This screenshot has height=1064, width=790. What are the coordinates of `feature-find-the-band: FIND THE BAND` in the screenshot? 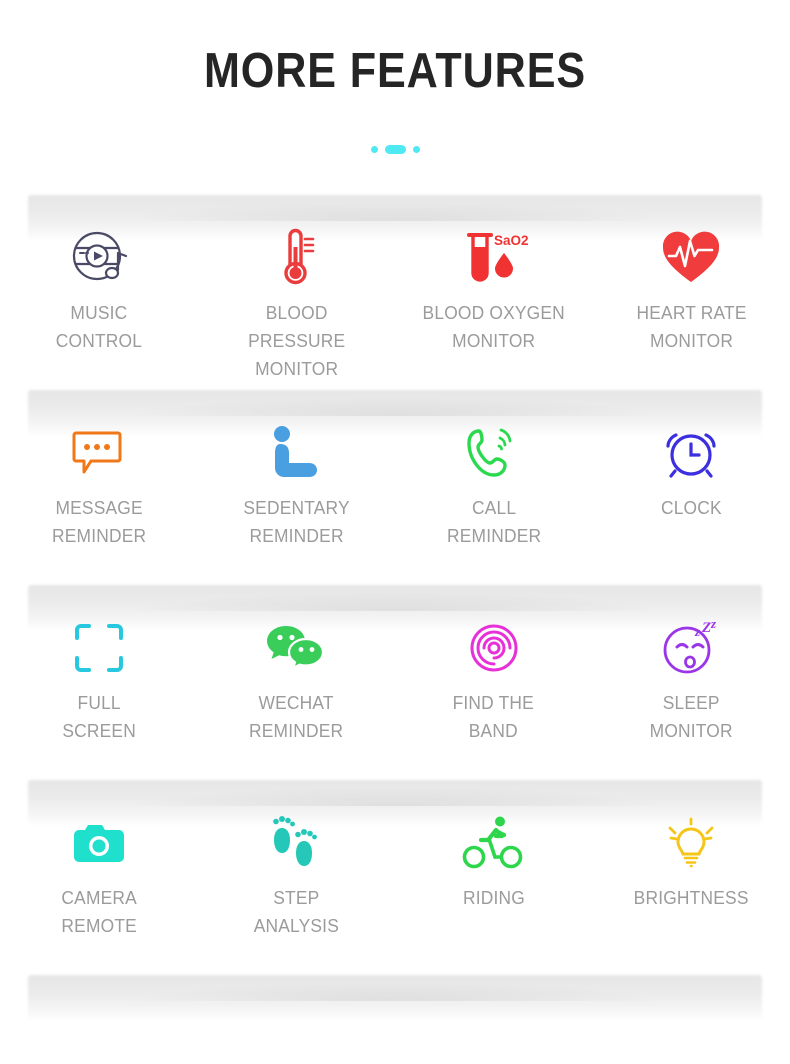 It's located at (494, 678).